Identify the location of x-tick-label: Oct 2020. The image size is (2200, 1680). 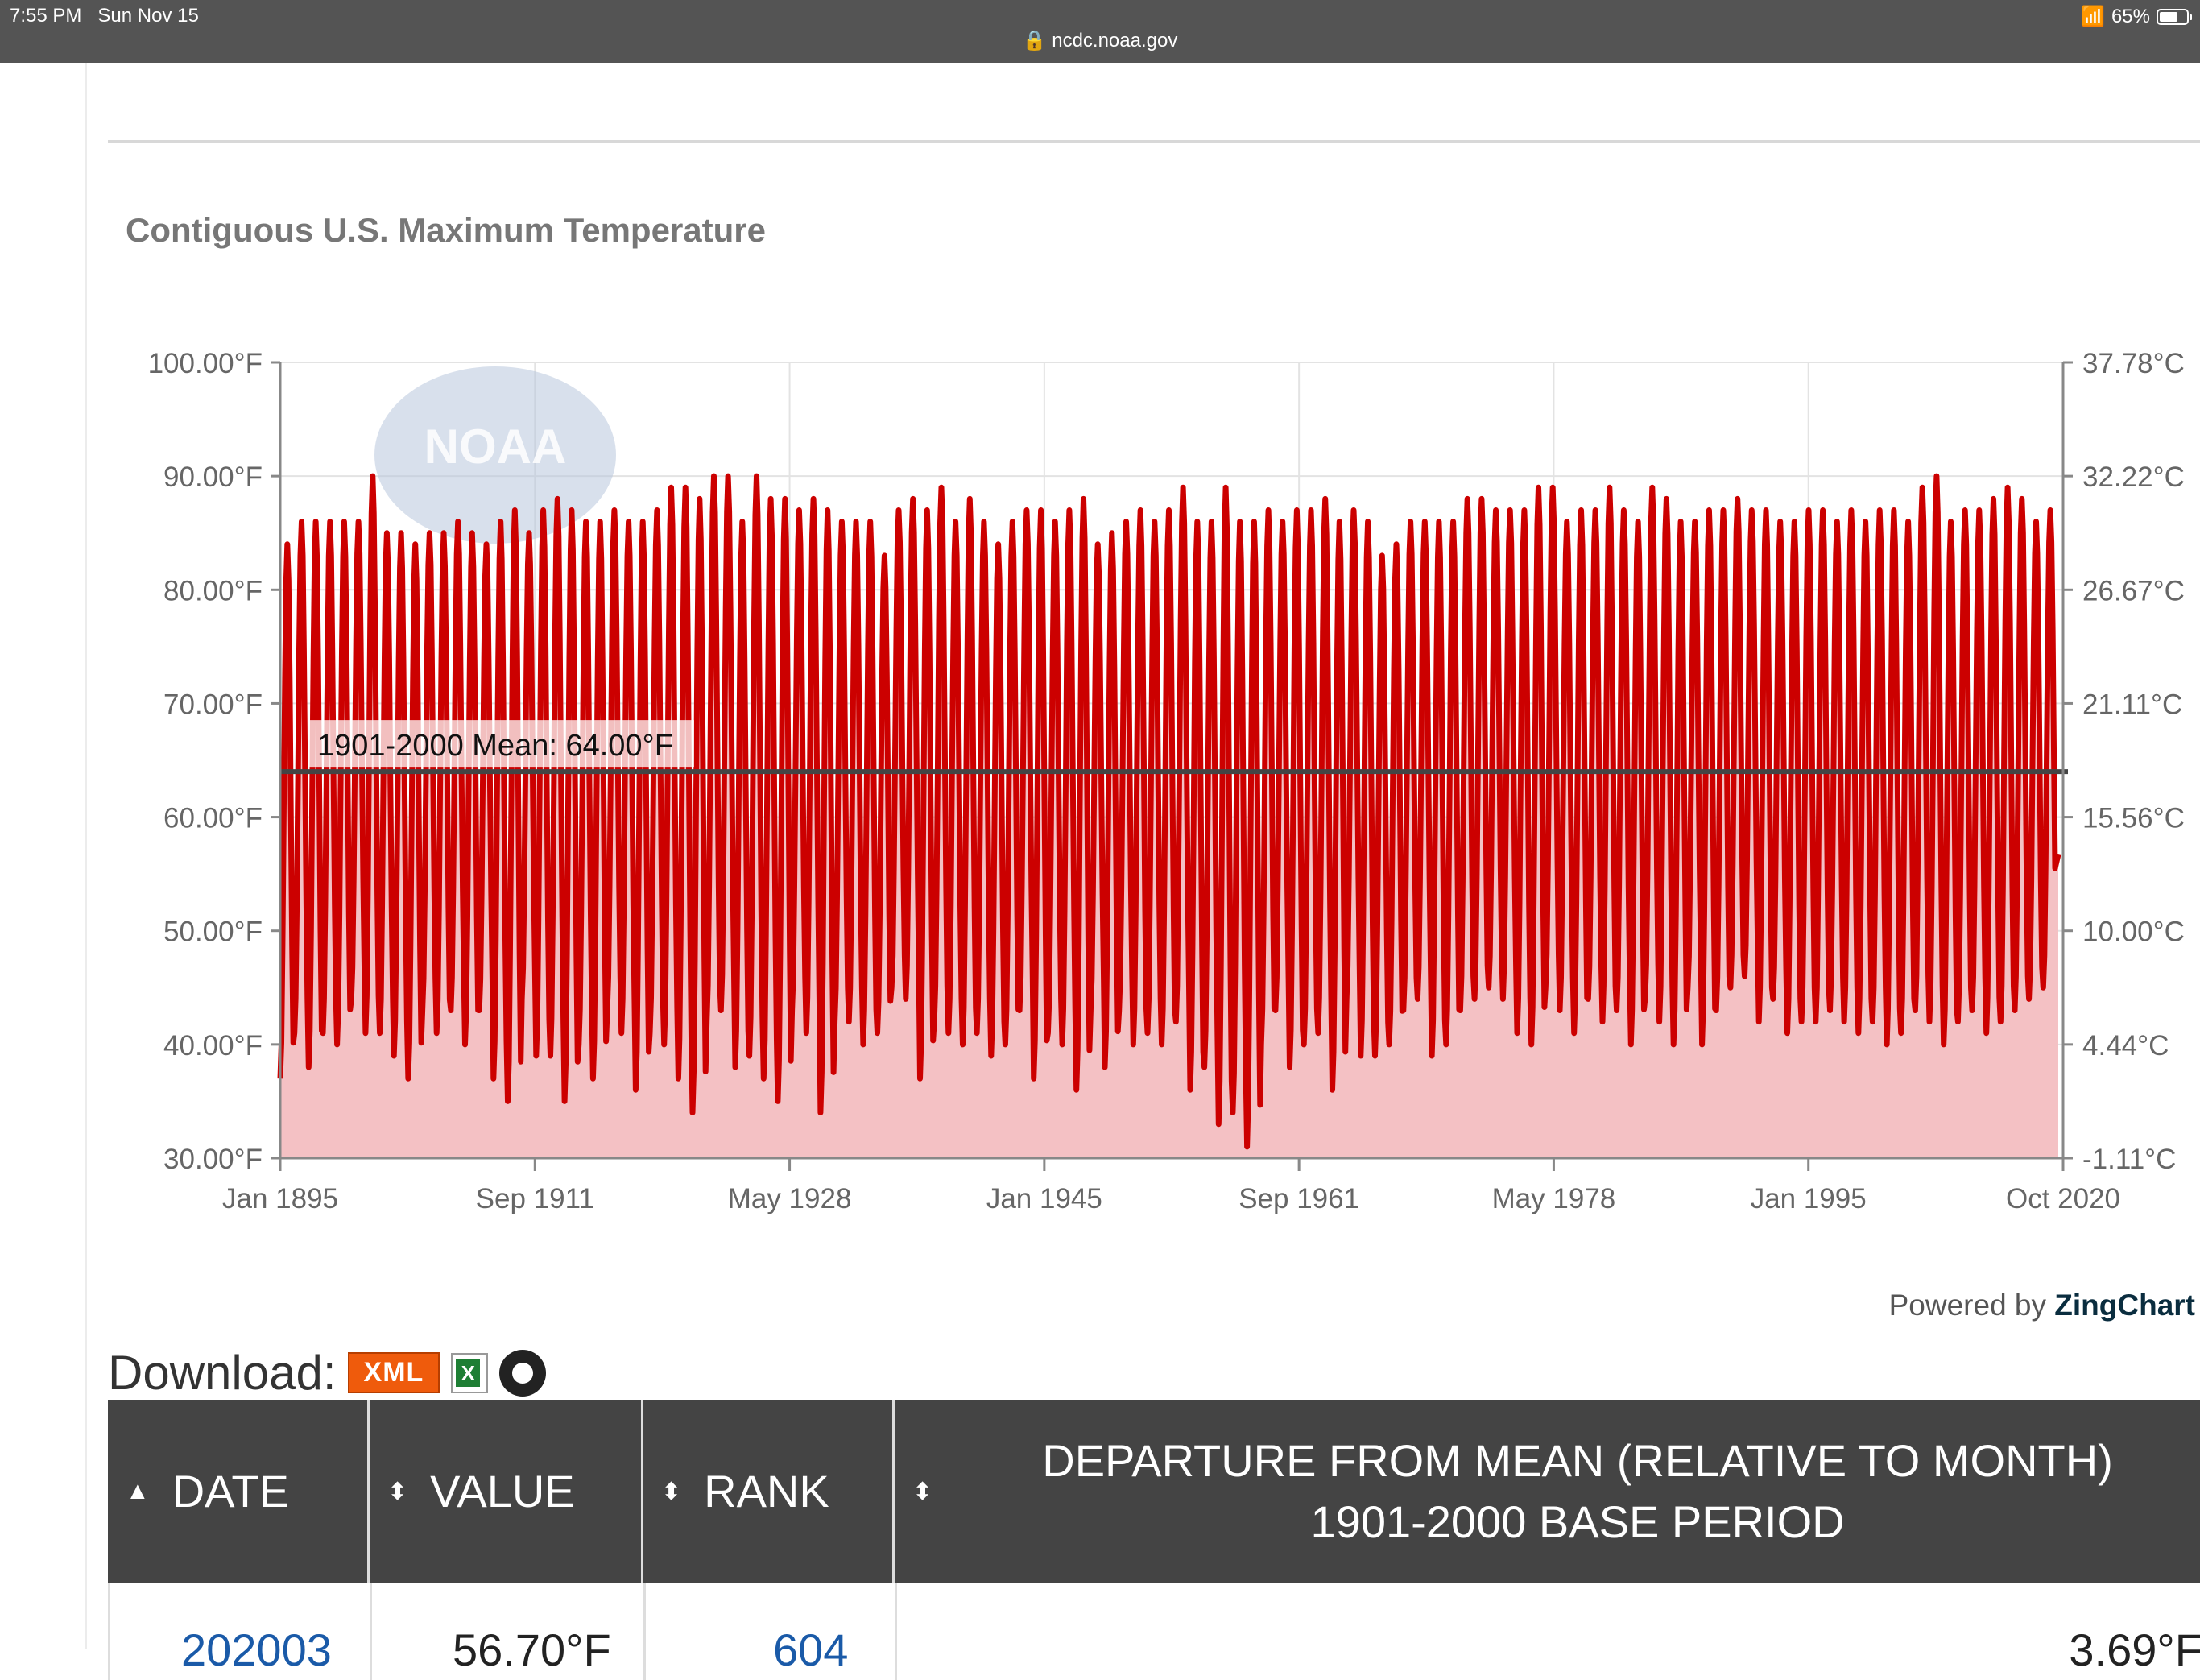
(2063, 1198).